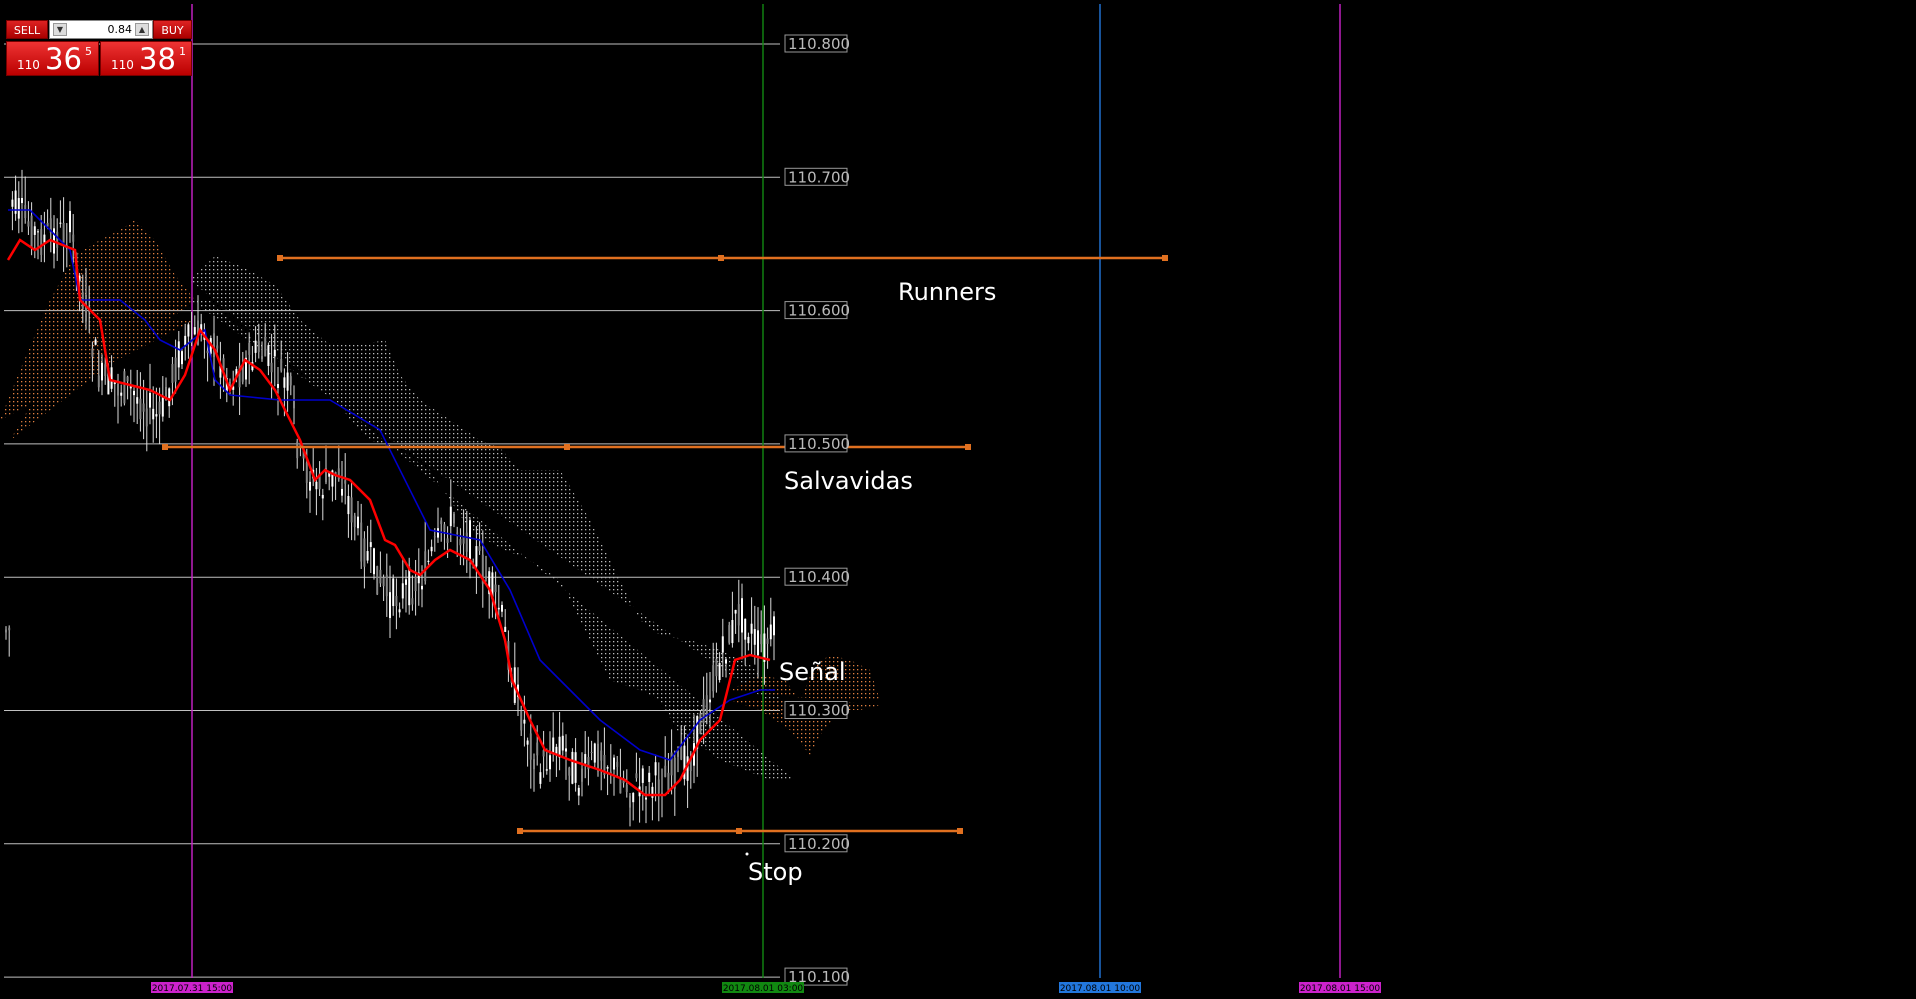 The height and width of the screenshot is (999, 1916). Describe the element at coordinates (172, 29) in the screenshot. I see `buy-button: BUY` at that location.